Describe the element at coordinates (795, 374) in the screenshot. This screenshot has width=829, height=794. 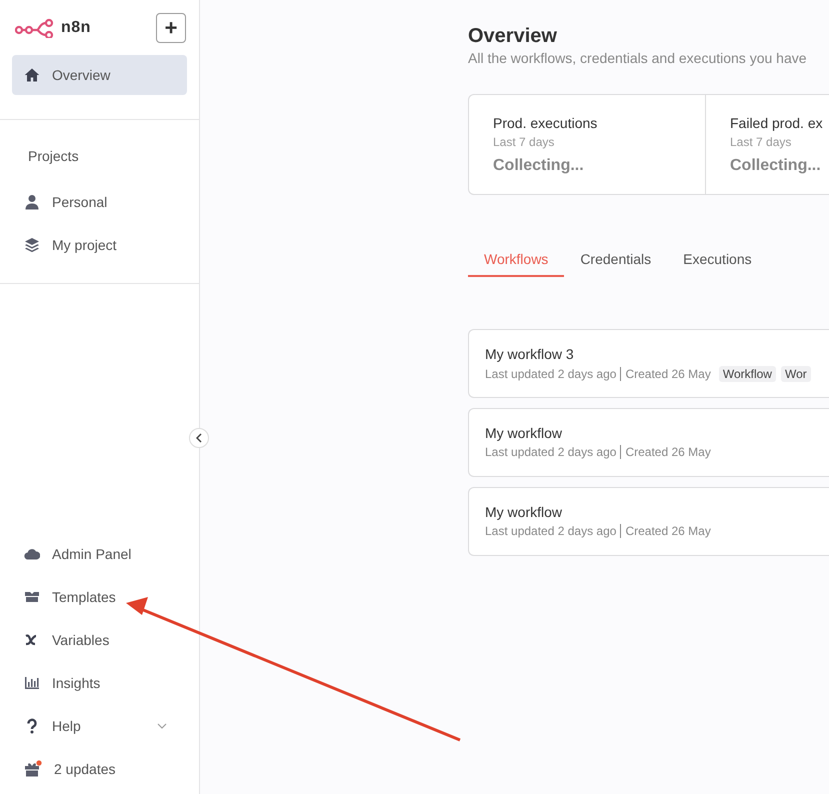
I see `workflow-tag: Wor` at that location.